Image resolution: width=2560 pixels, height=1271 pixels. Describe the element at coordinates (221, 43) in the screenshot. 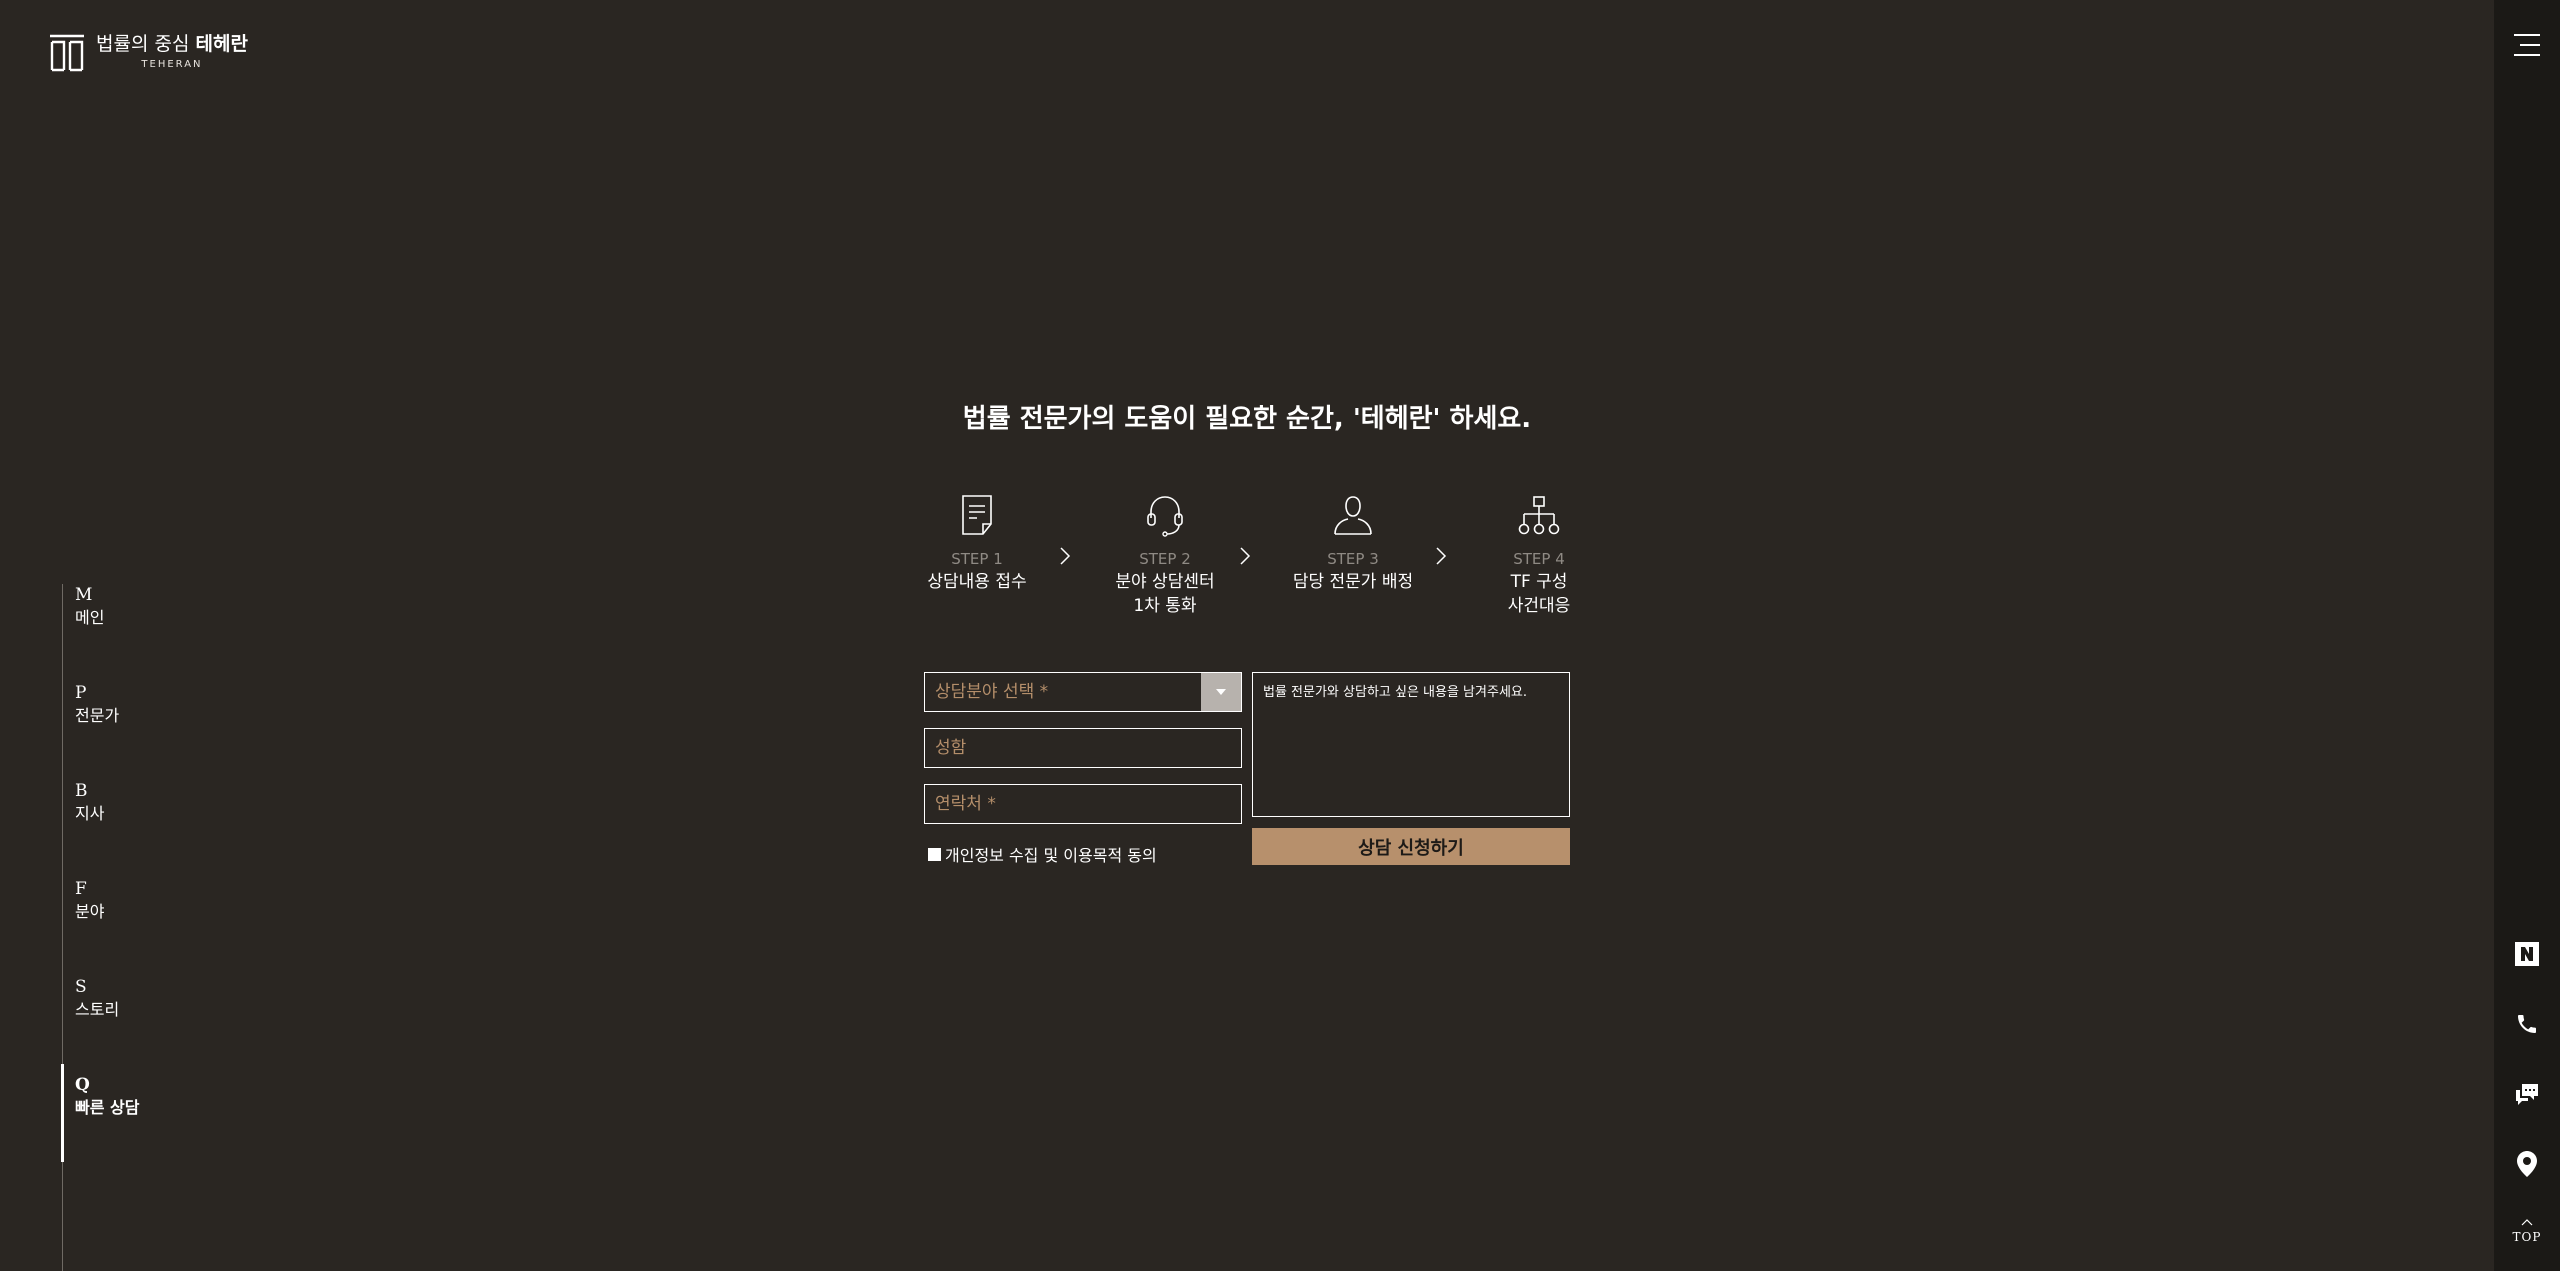

I see `logo-name-bold: 테헤란` at that location.